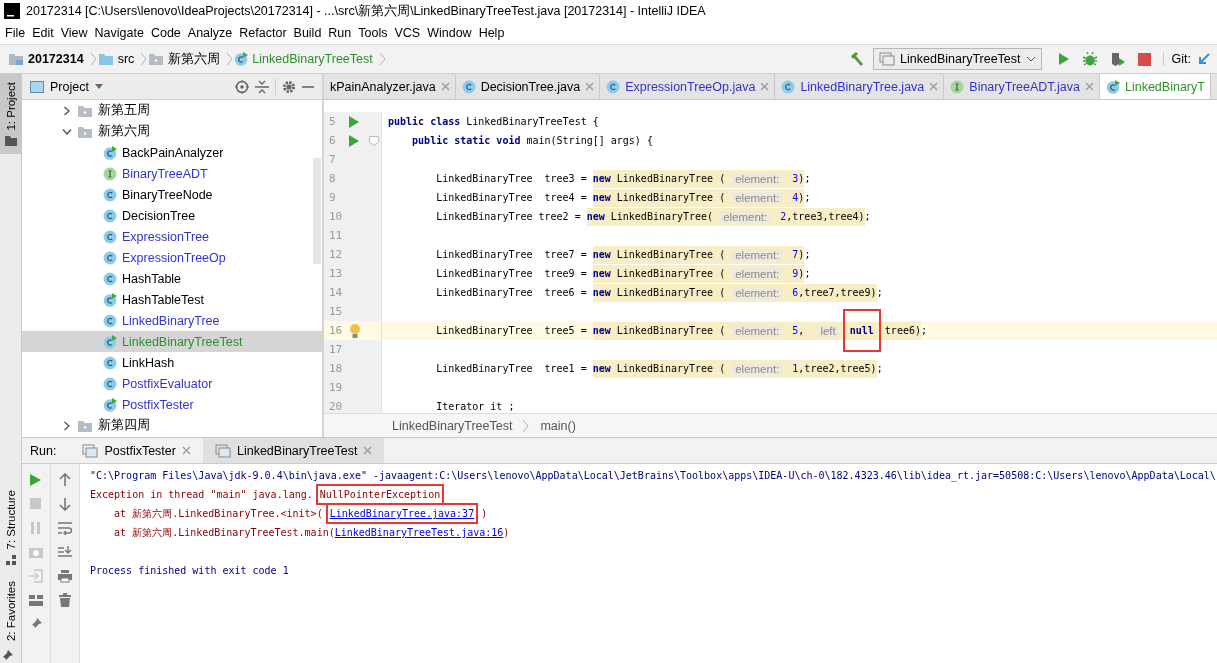  I want to click on menu-item: View, so click(74, 33).